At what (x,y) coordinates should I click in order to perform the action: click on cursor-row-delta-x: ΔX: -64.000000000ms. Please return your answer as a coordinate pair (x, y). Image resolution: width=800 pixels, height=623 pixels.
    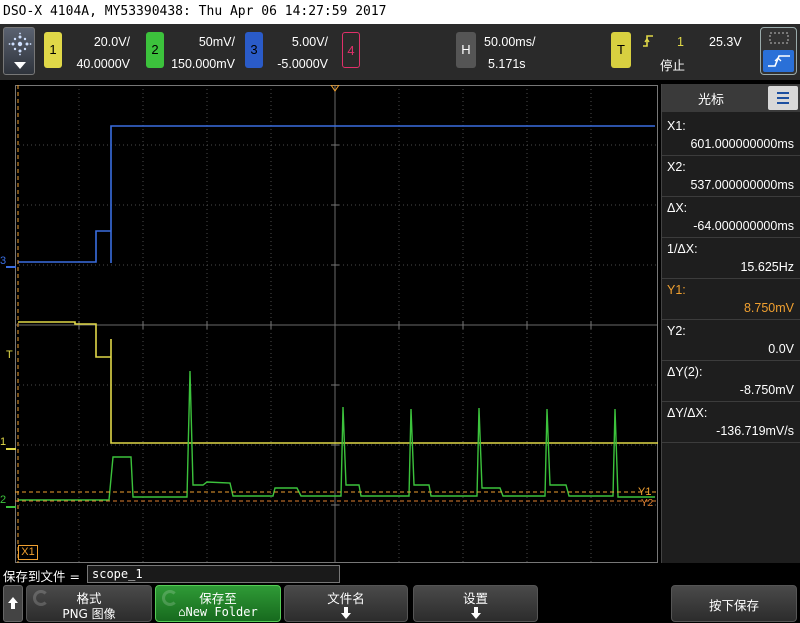
    Looking at the image, I should click on (731, 218).